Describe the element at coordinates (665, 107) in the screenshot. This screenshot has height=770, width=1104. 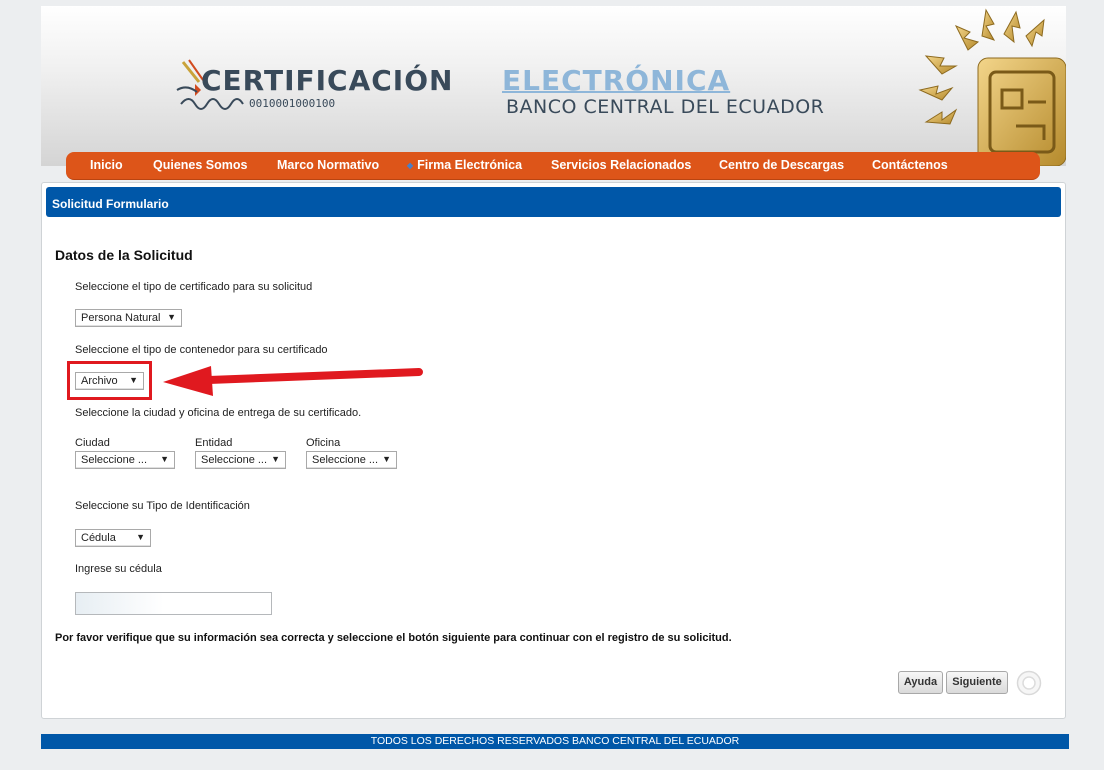
I see `logo-subtitle: BANCO CENTRAL DEL ECUADOR` at that location.